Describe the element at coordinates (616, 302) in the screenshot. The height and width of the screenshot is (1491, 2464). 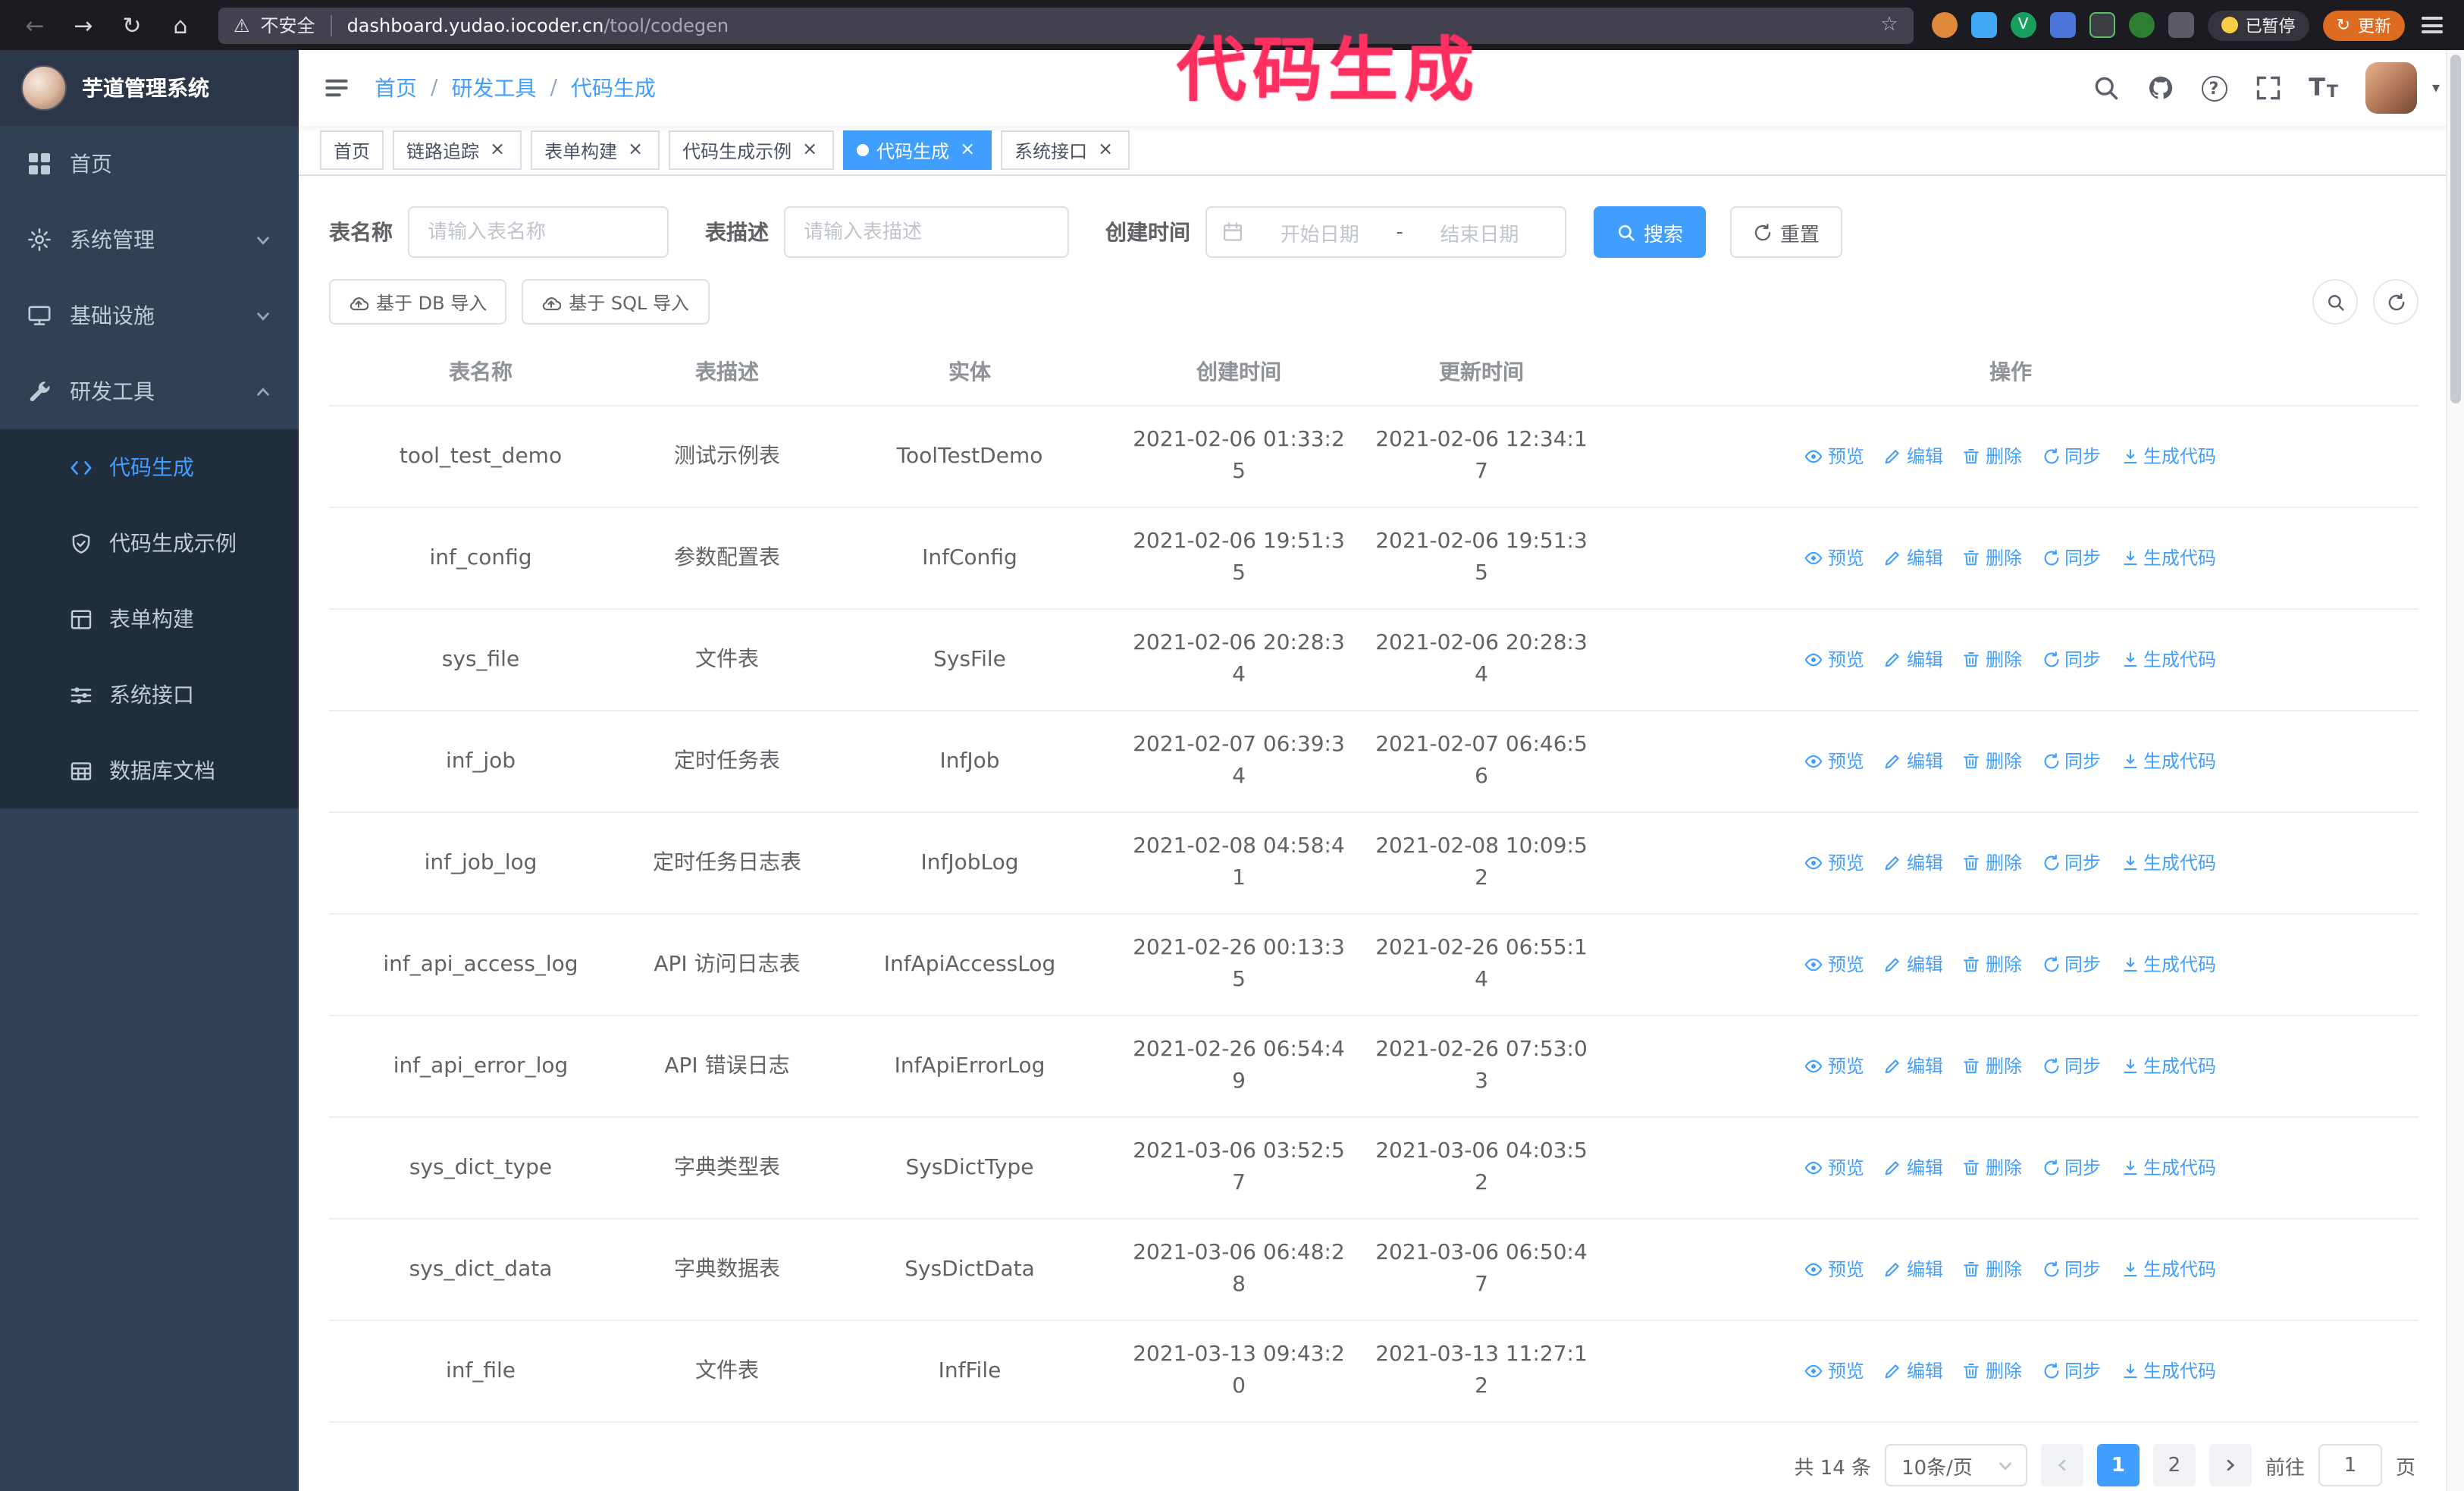
I see `import-sql-button: 基于 SQL 导入` at that location.